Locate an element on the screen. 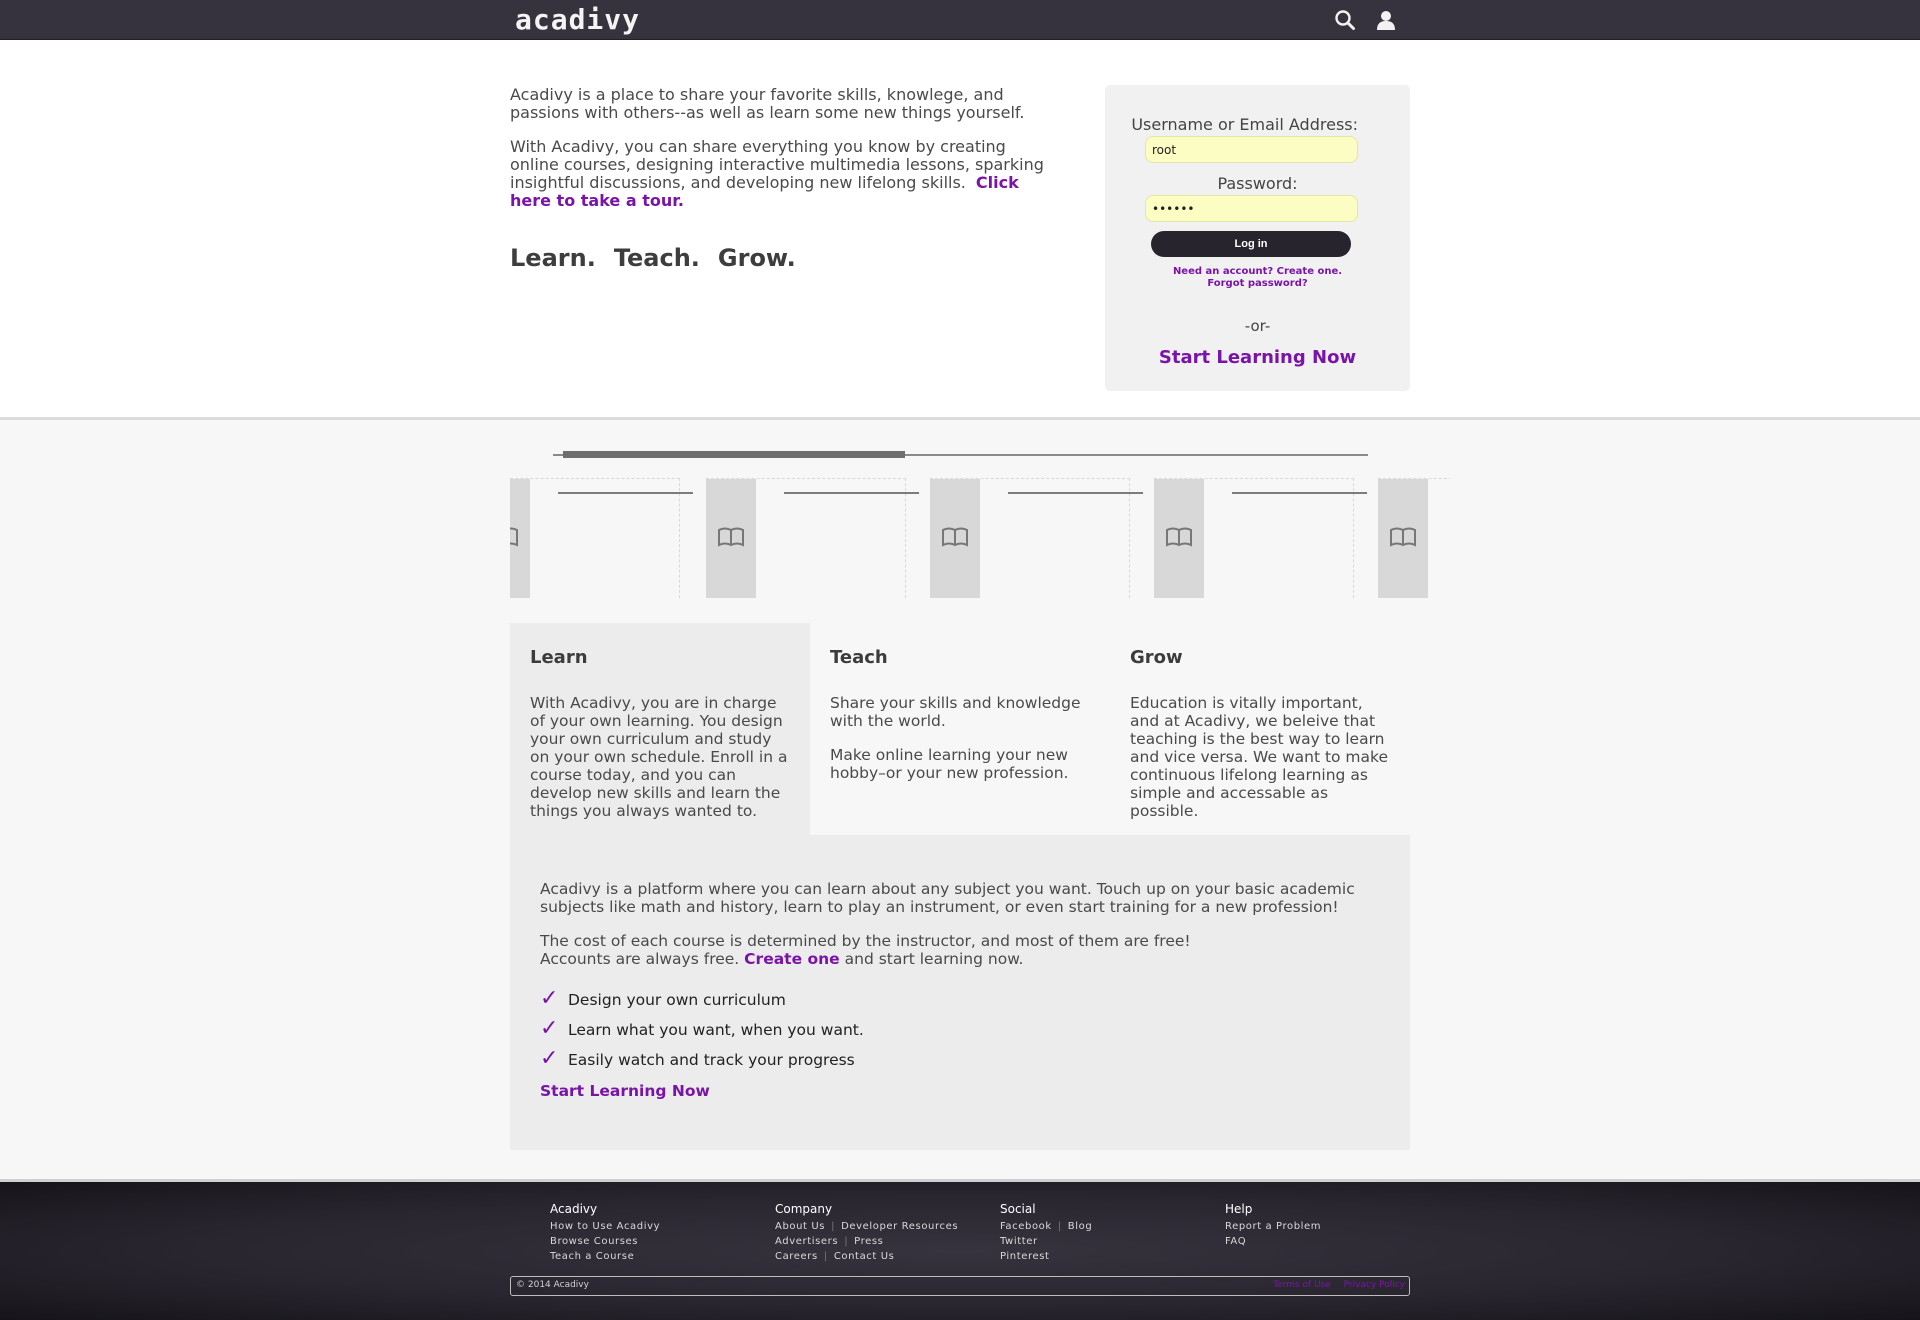  course-carousel is located at coordinates (980, 538).